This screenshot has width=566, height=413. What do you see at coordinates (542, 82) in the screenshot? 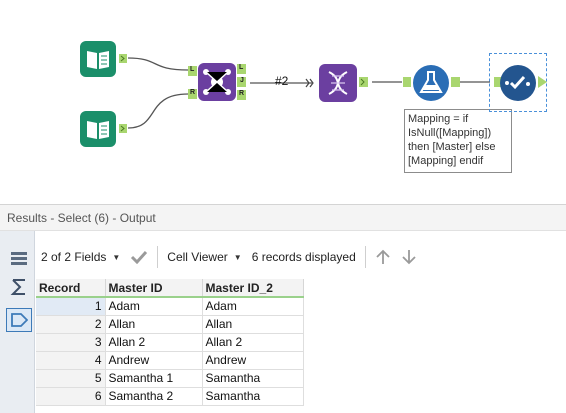
I see `browse-output-anchor` at bounding box center [542, 82].